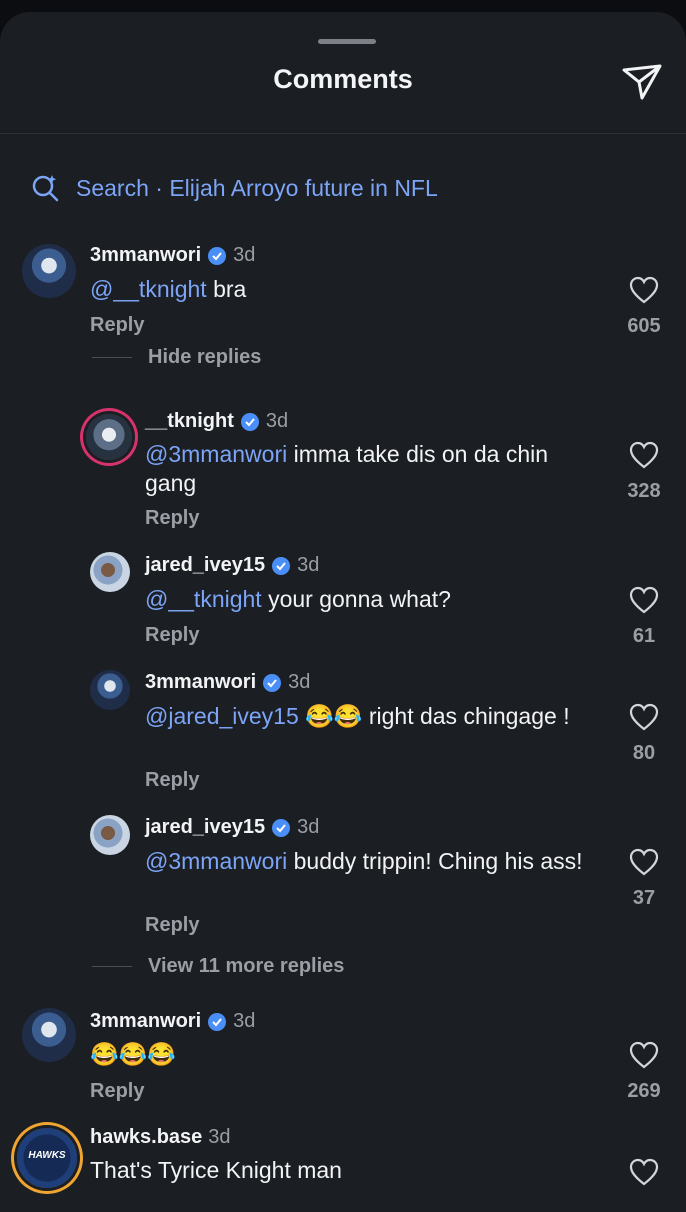 The height and width of the screenshot is (1212, 686). Describe the element at coordinates (644, 1091) in the screenshot. I see `like-count: 269` at that location.